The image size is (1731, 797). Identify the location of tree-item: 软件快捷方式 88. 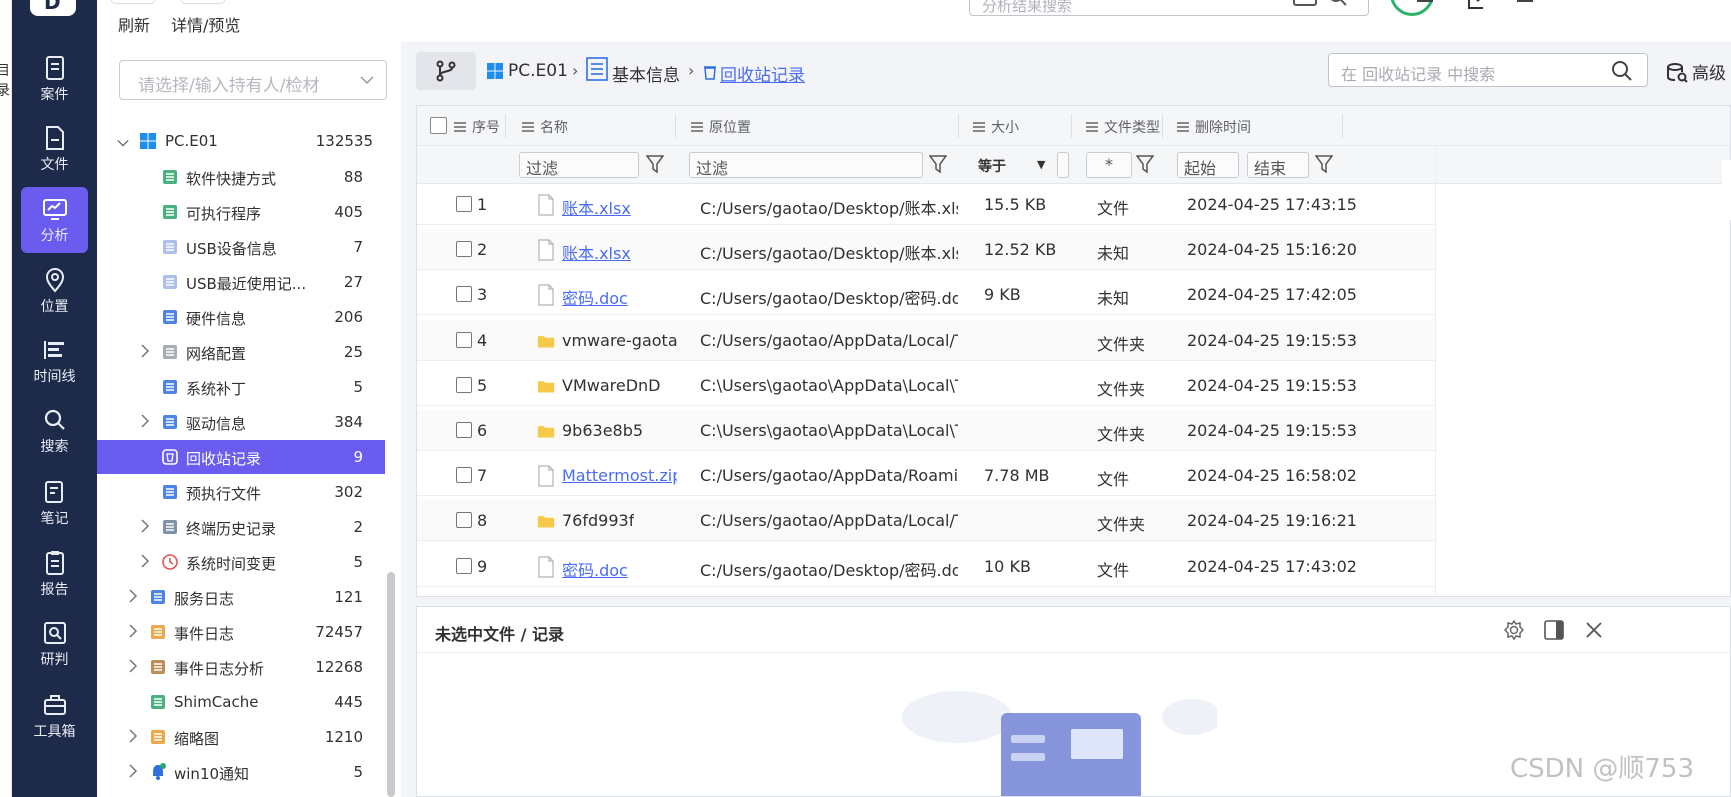
(241, 177).